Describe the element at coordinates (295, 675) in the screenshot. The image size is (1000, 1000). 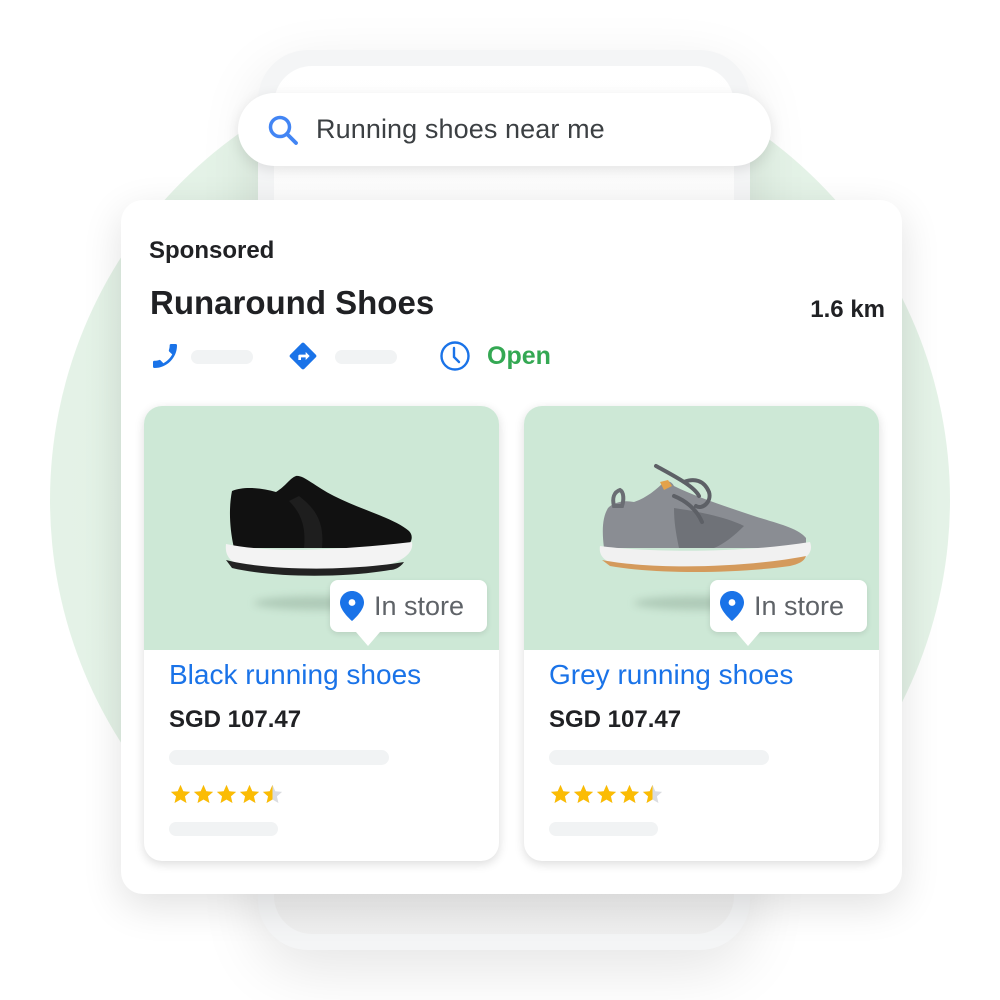
I see `product-title: Black running shoes` at that location.